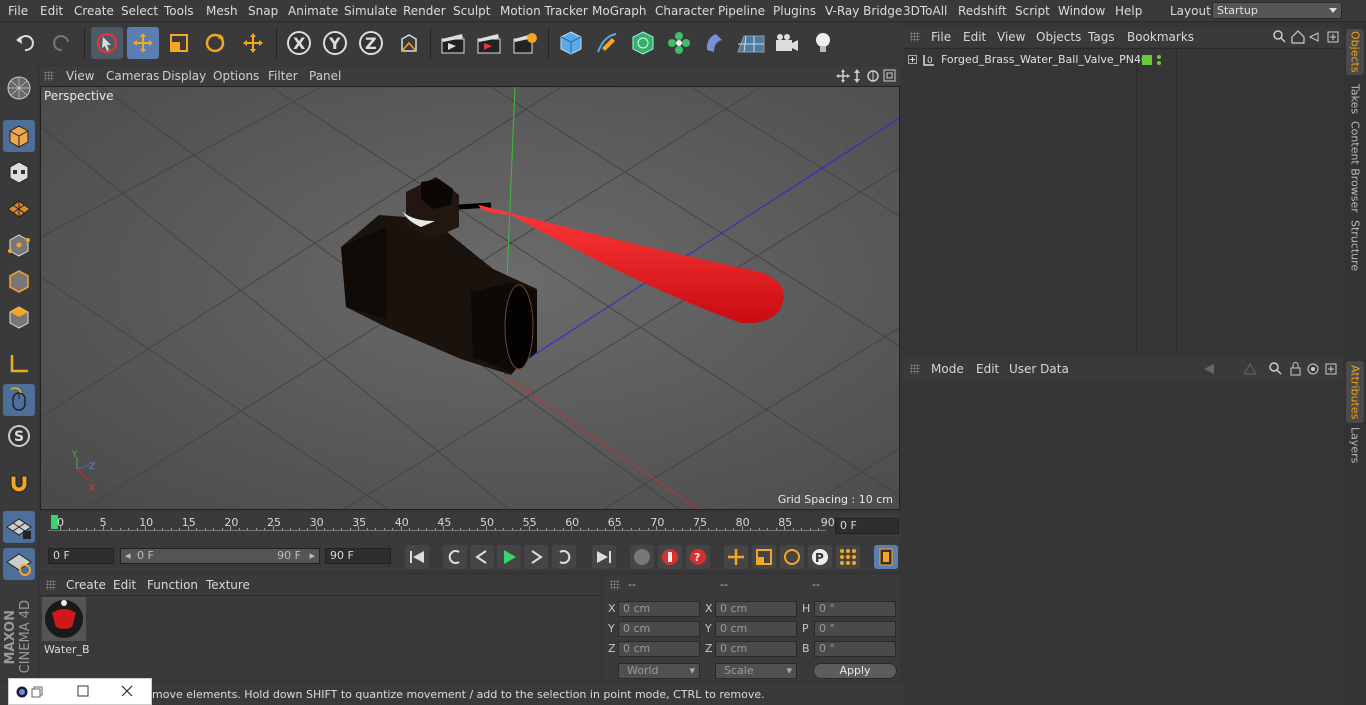  I want to click on points-mode-button, so click(19, 245).